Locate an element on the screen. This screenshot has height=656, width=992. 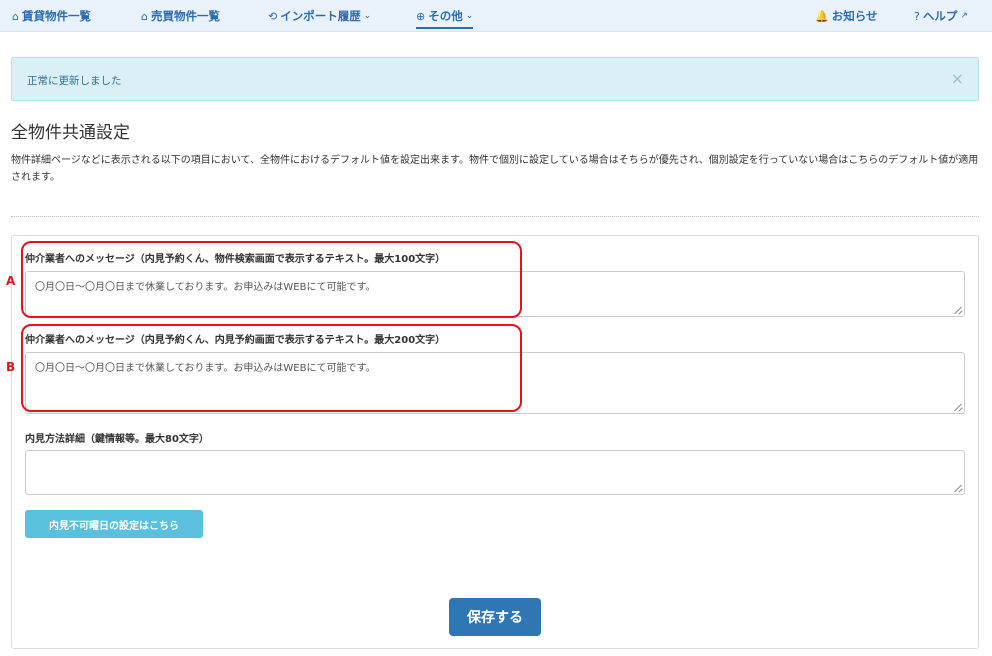
alert-message: 正常に更新しました is located at coordinates (74, 81).